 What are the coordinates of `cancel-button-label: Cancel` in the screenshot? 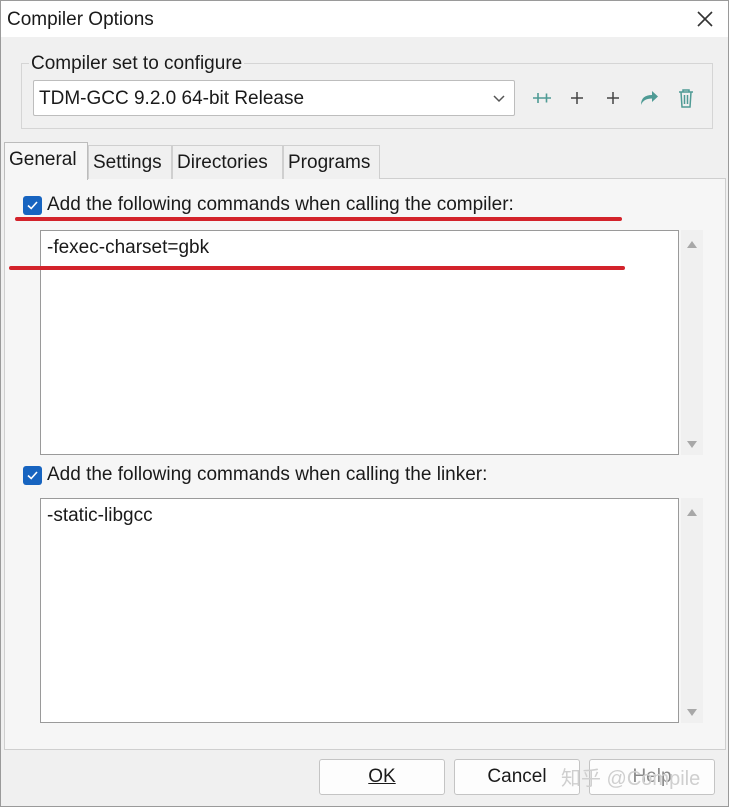 It's located at (517, 776).